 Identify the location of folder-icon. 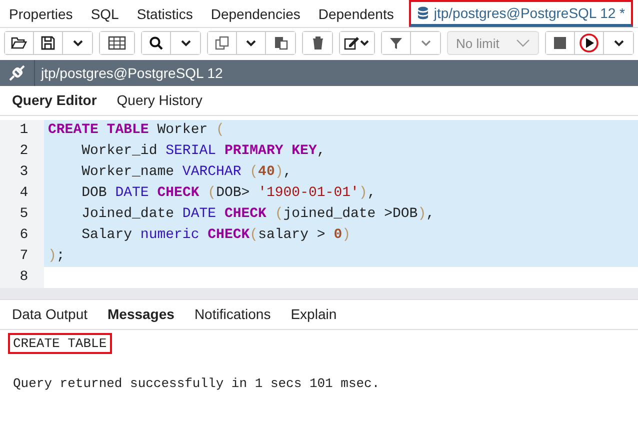
(19, 43).